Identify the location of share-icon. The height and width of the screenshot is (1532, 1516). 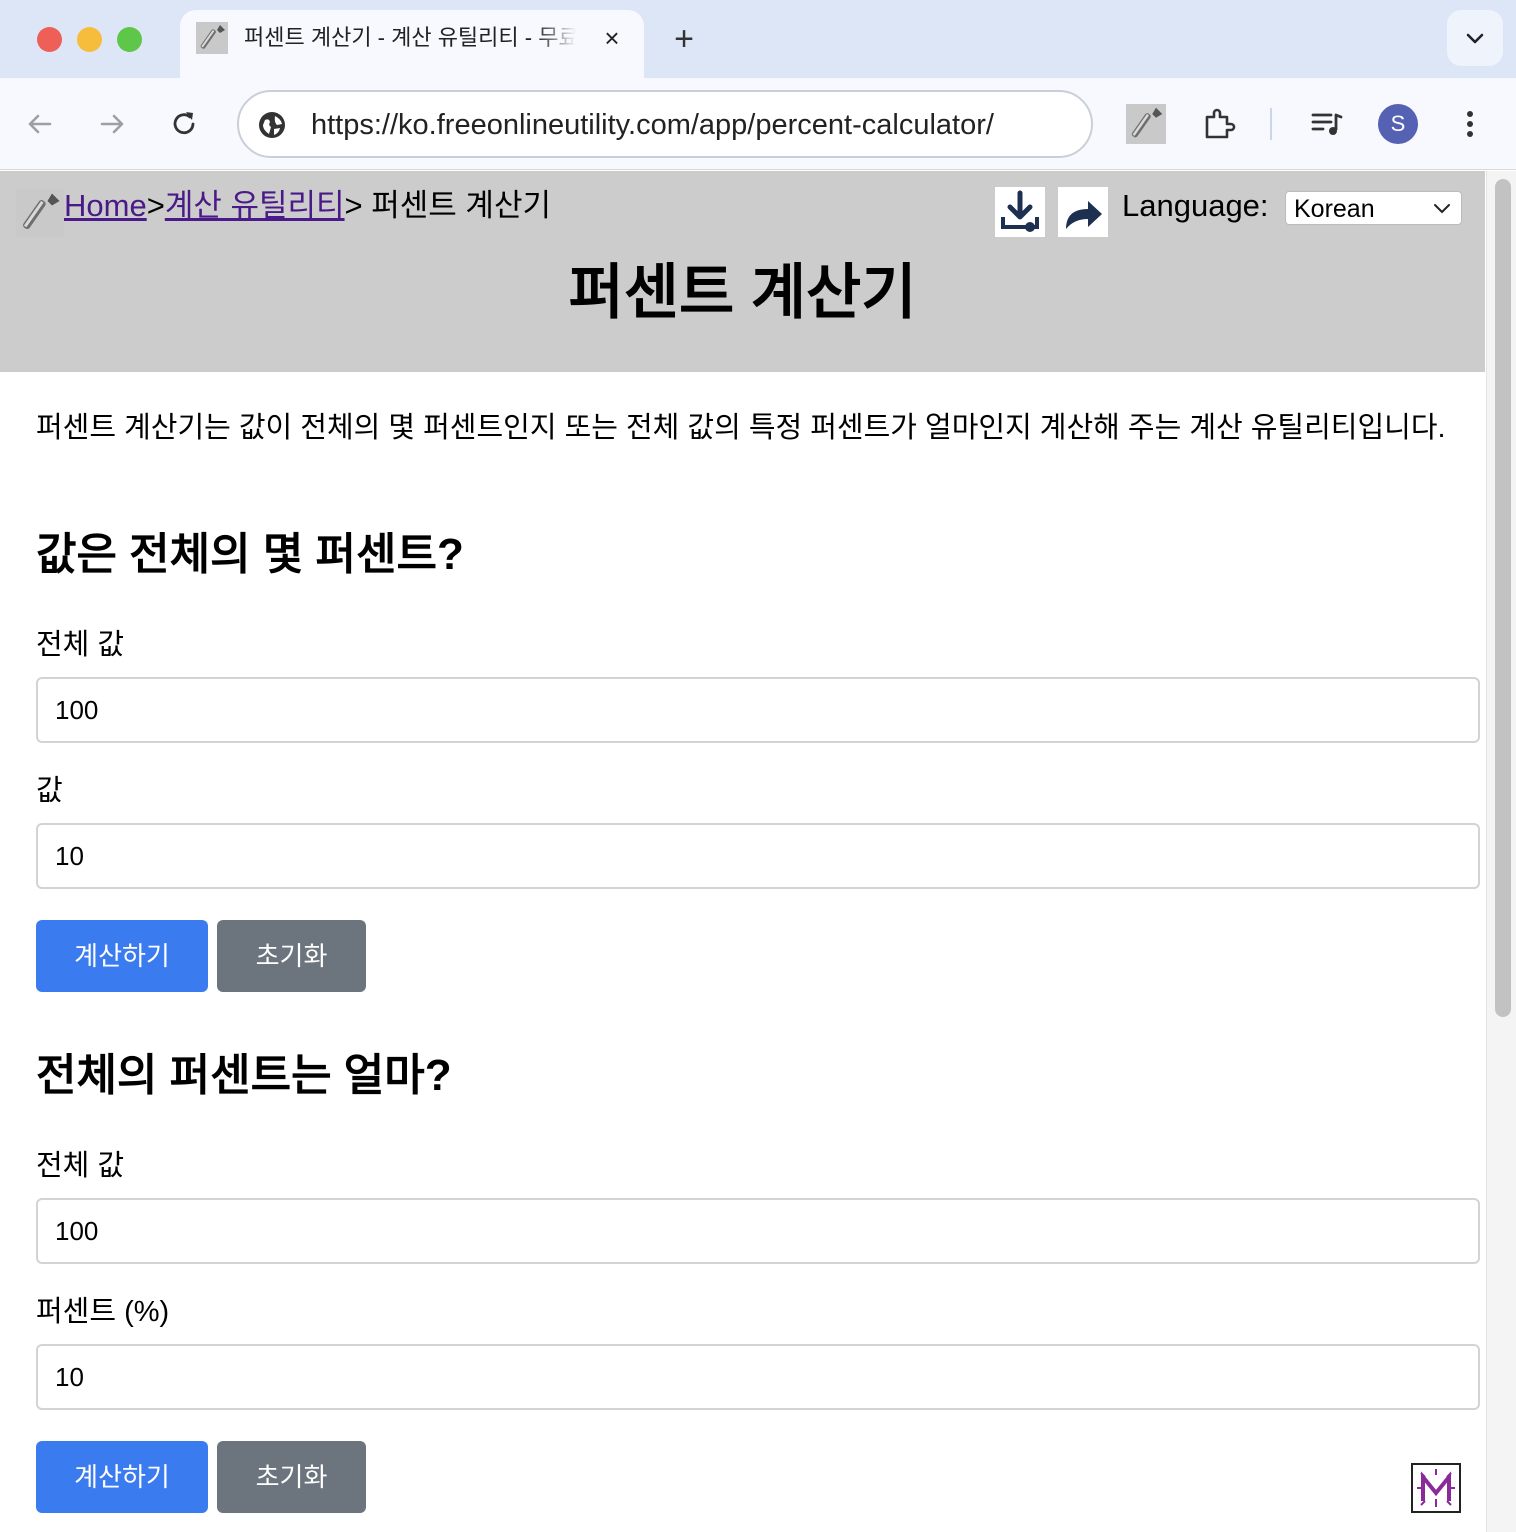
(1083, 212).